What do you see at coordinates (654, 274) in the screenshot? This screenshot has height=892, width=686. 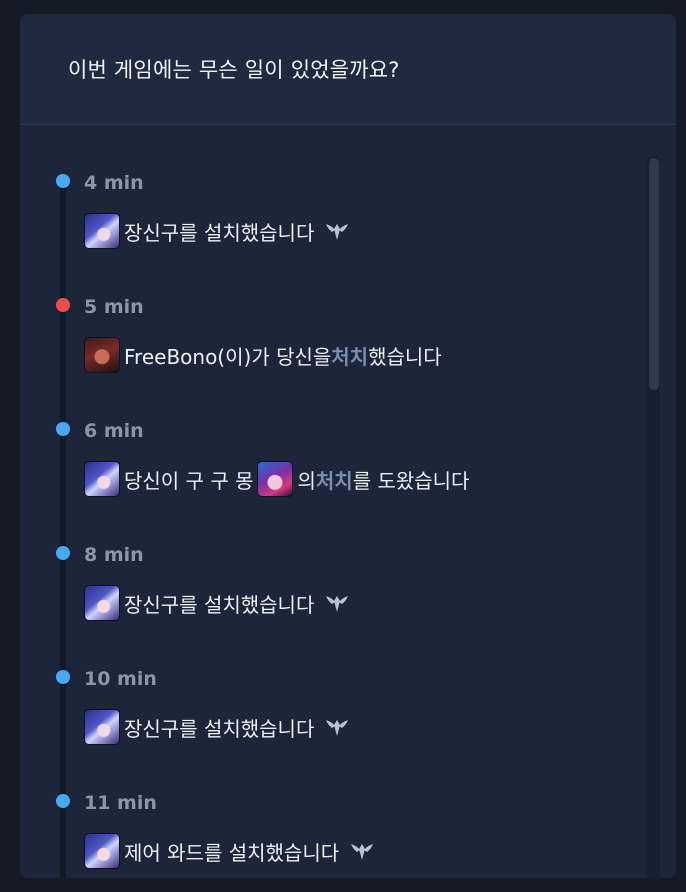 I see `scrollbar-thumb` at bounding box center [654, 274].